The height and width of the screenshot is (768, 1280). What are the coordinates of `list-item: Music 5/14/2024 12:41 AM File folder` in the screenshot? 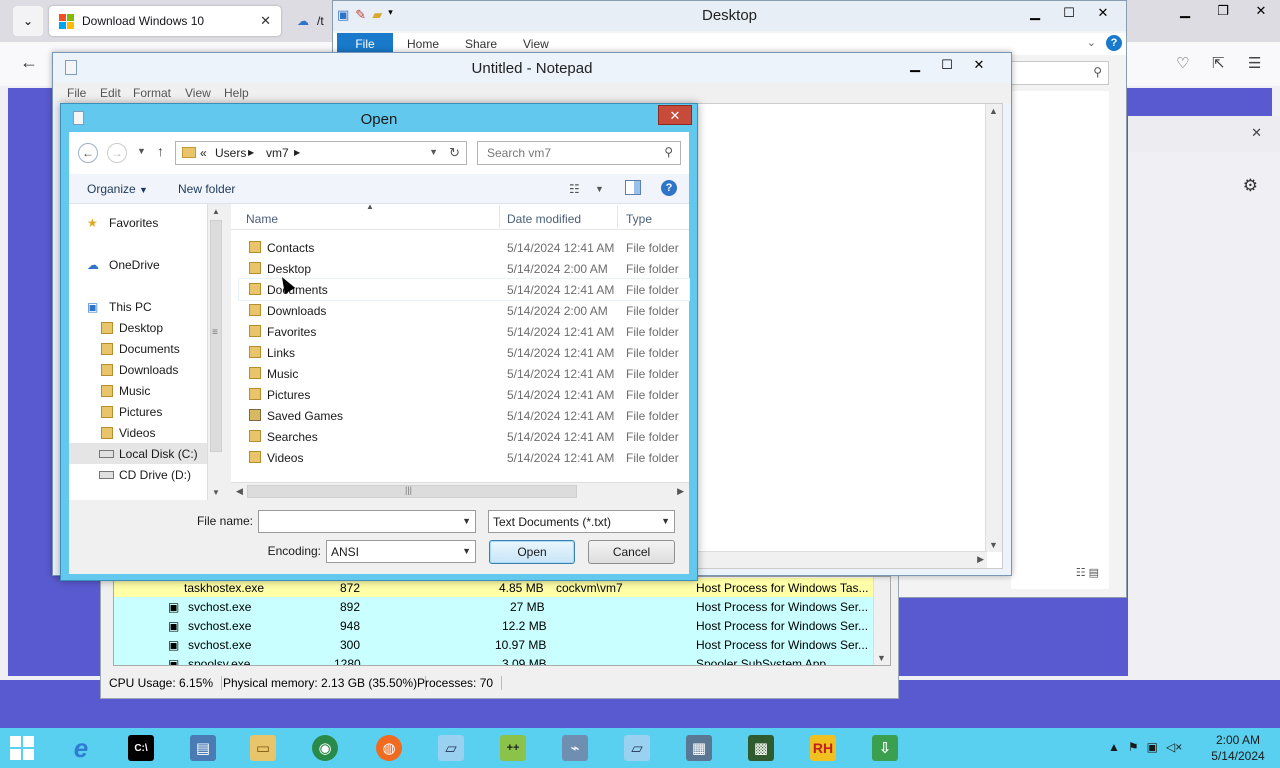 It's located at (464, 373).